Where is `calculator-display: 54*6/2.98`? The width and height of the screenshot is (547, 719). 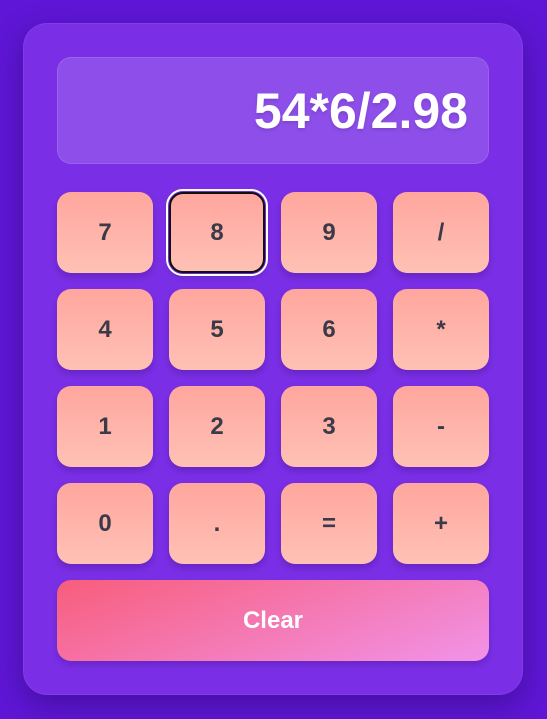 calculator-display: 54*6/2.98 is located at coordinates (273, 110).